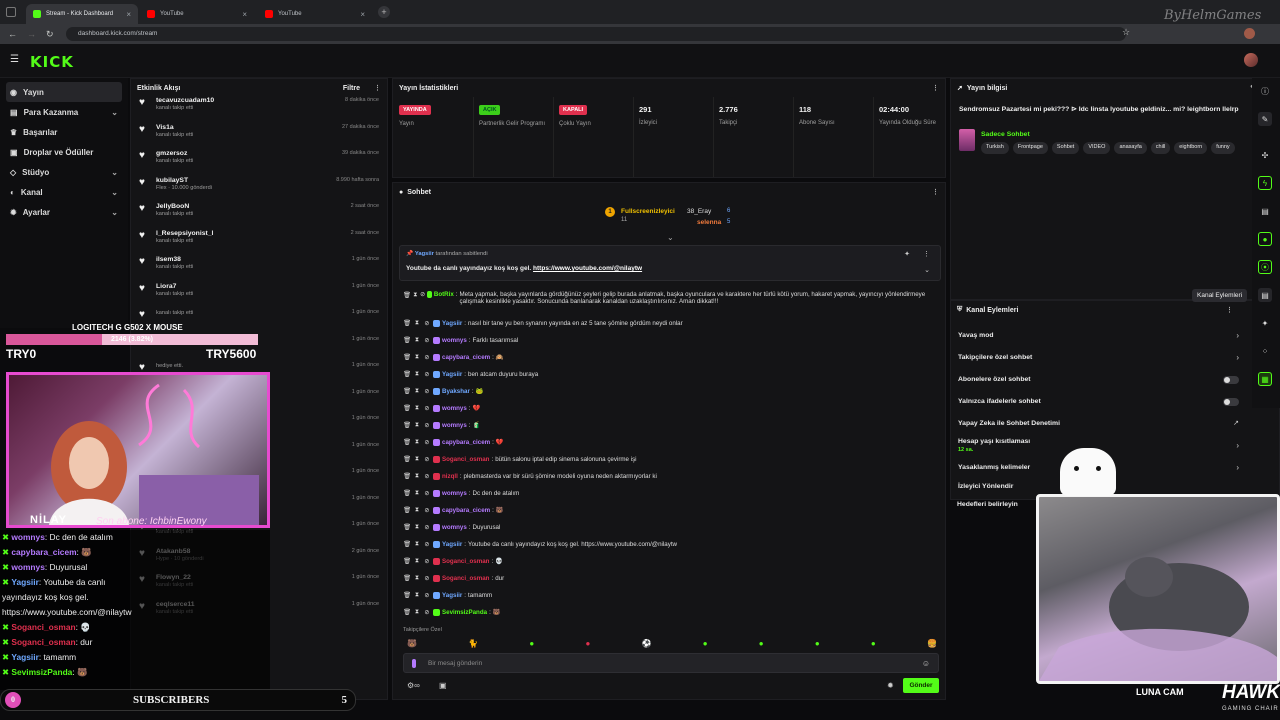 The height and width of the screenshot is (720, 1280). I want to click on chat-message: 🗑 ⧗ ⊘ womnys: Dc den de atalım, so click(461, 493).